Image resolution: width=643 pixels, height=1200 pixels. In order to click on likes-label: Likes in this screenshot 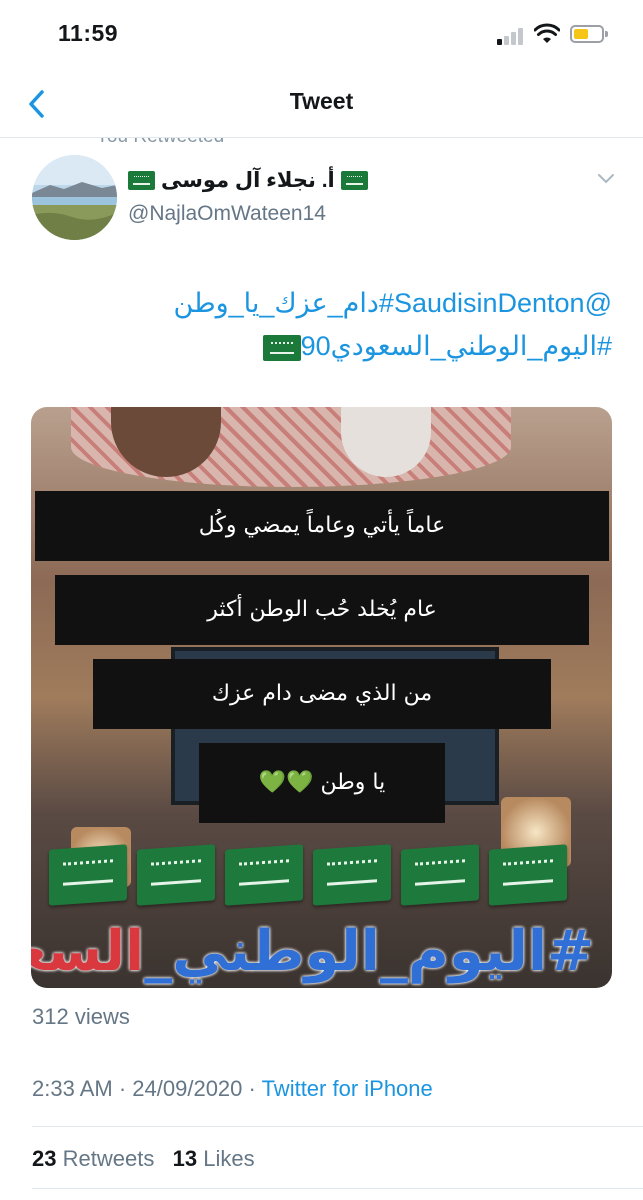, I will do `click(229, 1158)`.